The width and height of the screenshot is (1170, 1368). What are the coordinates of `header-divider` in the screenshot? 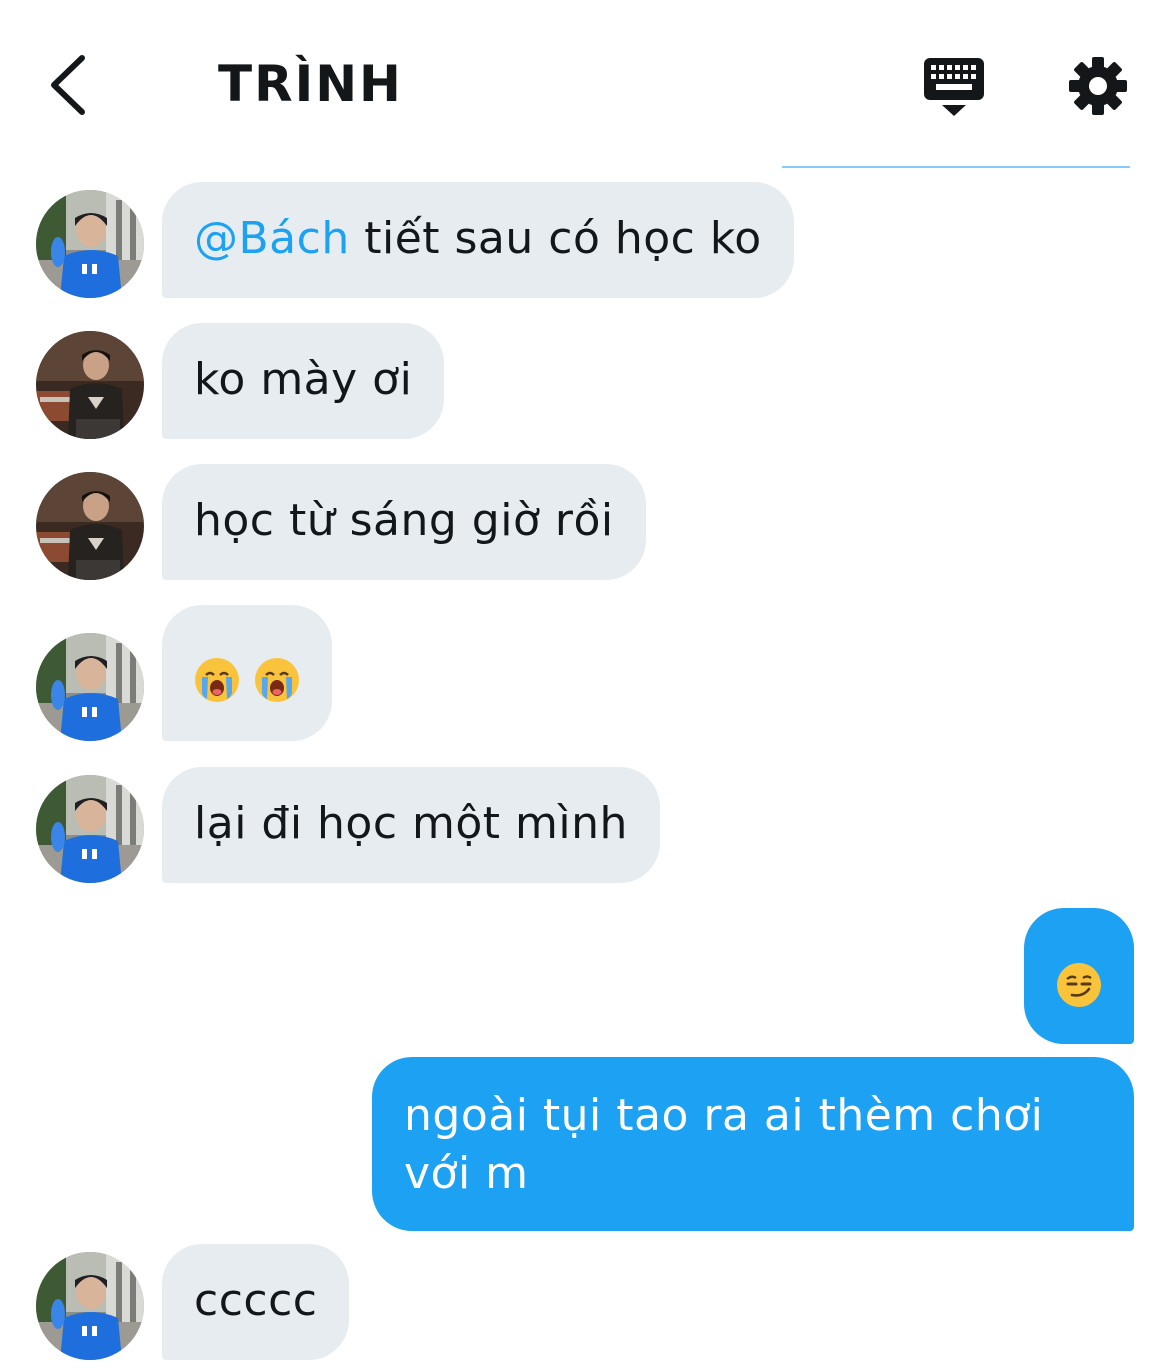 It's located at (956, 167).